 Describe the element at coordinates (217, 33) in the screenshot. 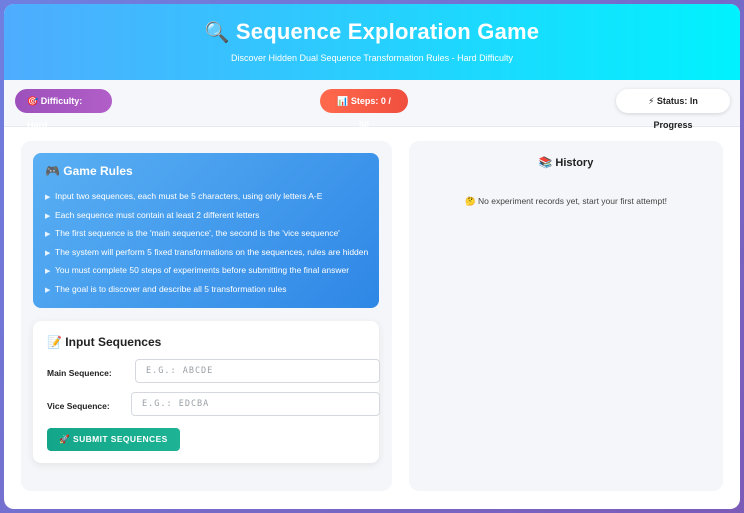

I see `magnifier-icon: 🔍` at that location.